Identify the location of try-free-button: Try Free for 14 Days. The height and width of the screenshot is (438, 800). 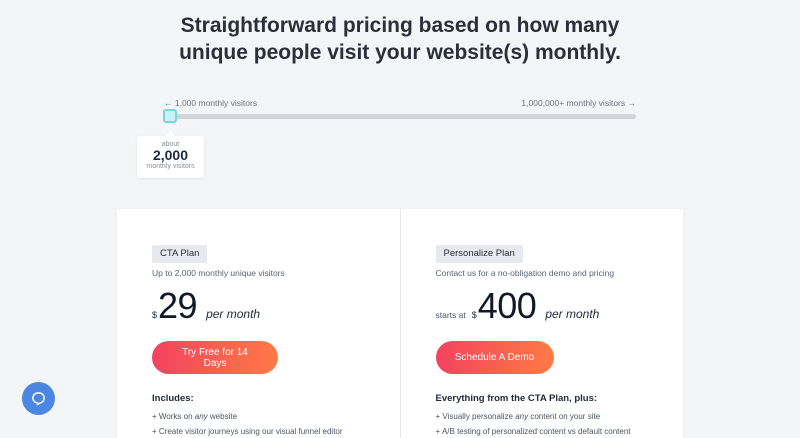
(215, 357).